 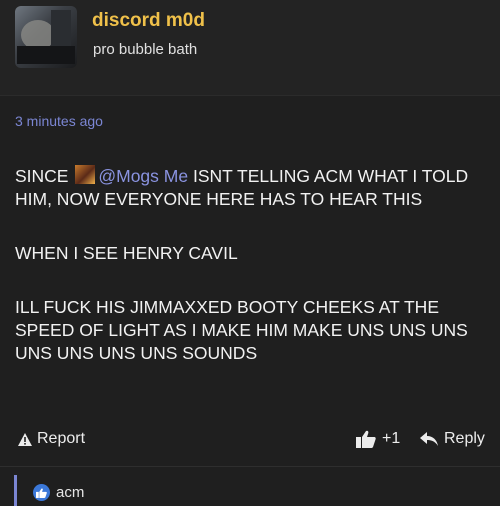 I want to click on mention-link: @Mogs Me, so click(x=143, y=176).